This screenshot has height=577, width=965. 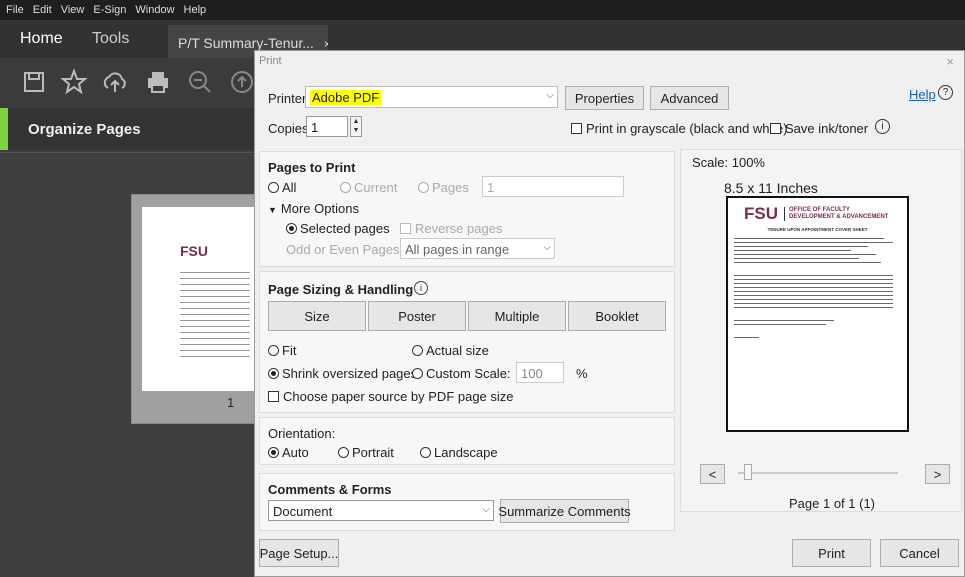 What do you see at coordinates (41, 39) in the screenshot?
I see `tab-home: Home` at bounding box center [41, 39].